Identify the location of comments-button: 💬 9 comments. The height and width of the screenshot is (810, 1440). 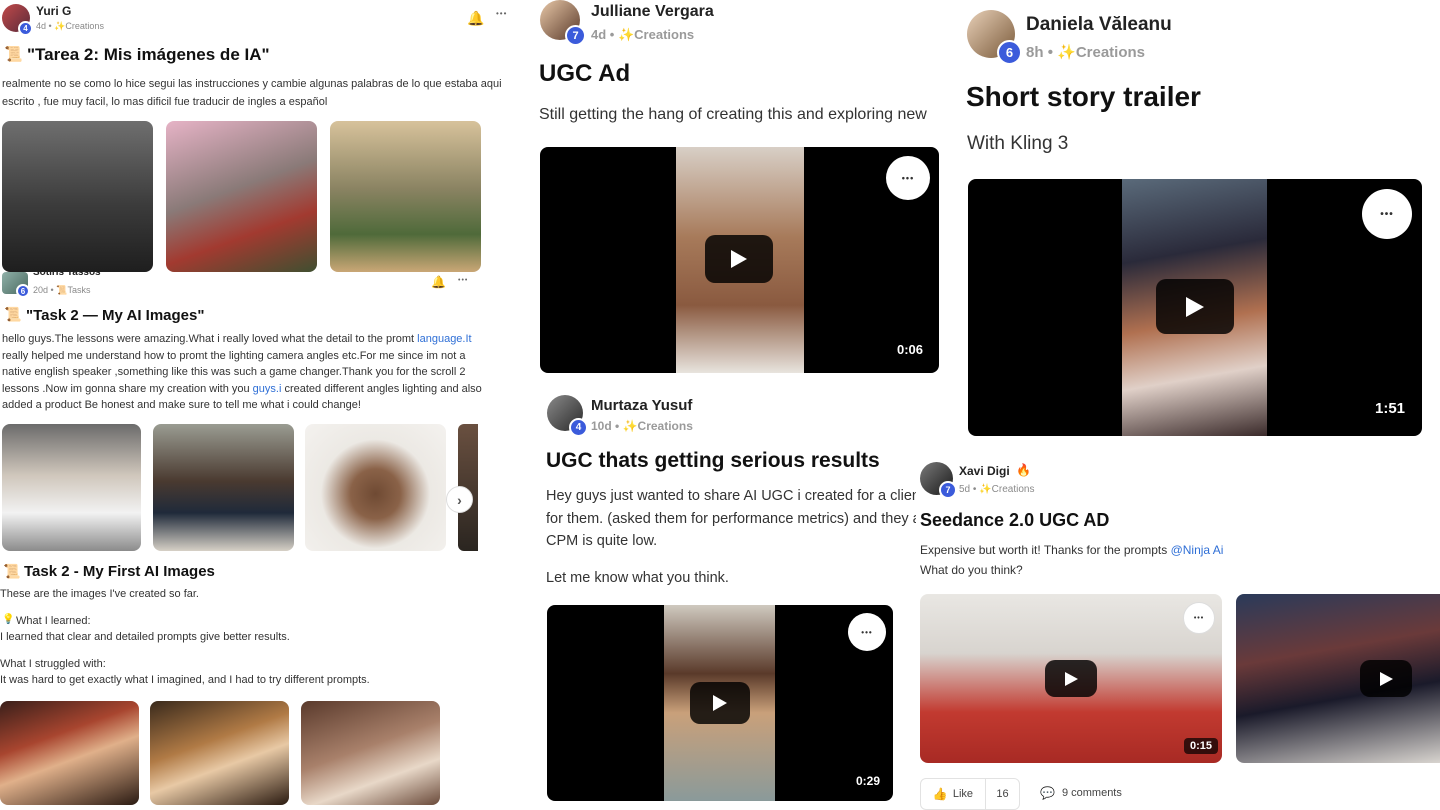
(1081, 793).